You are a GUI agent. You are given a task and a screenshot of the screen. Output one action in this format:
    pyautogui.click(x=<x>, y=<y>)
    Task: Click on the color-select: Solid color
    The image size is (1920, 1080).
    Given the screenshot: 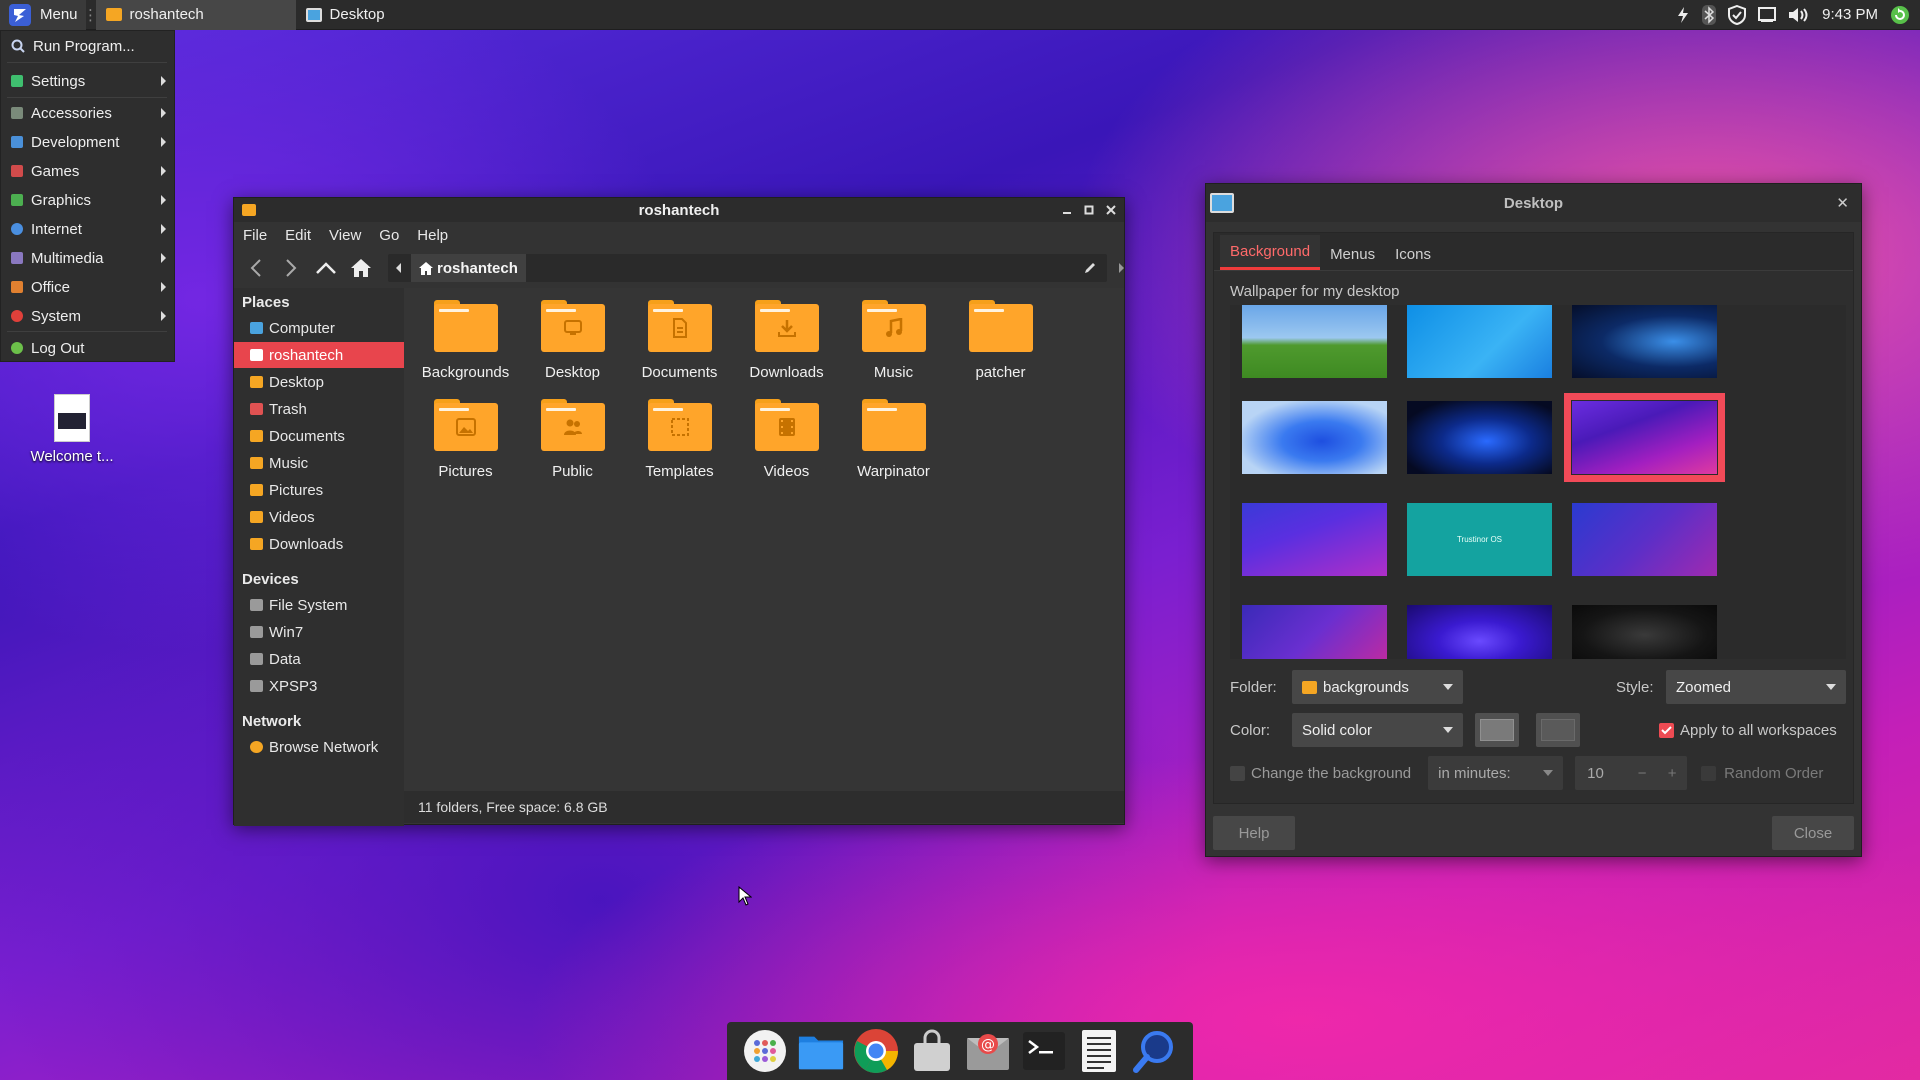 What is the action you would take?
    pyautogui.click(x=1377, y=730)
    